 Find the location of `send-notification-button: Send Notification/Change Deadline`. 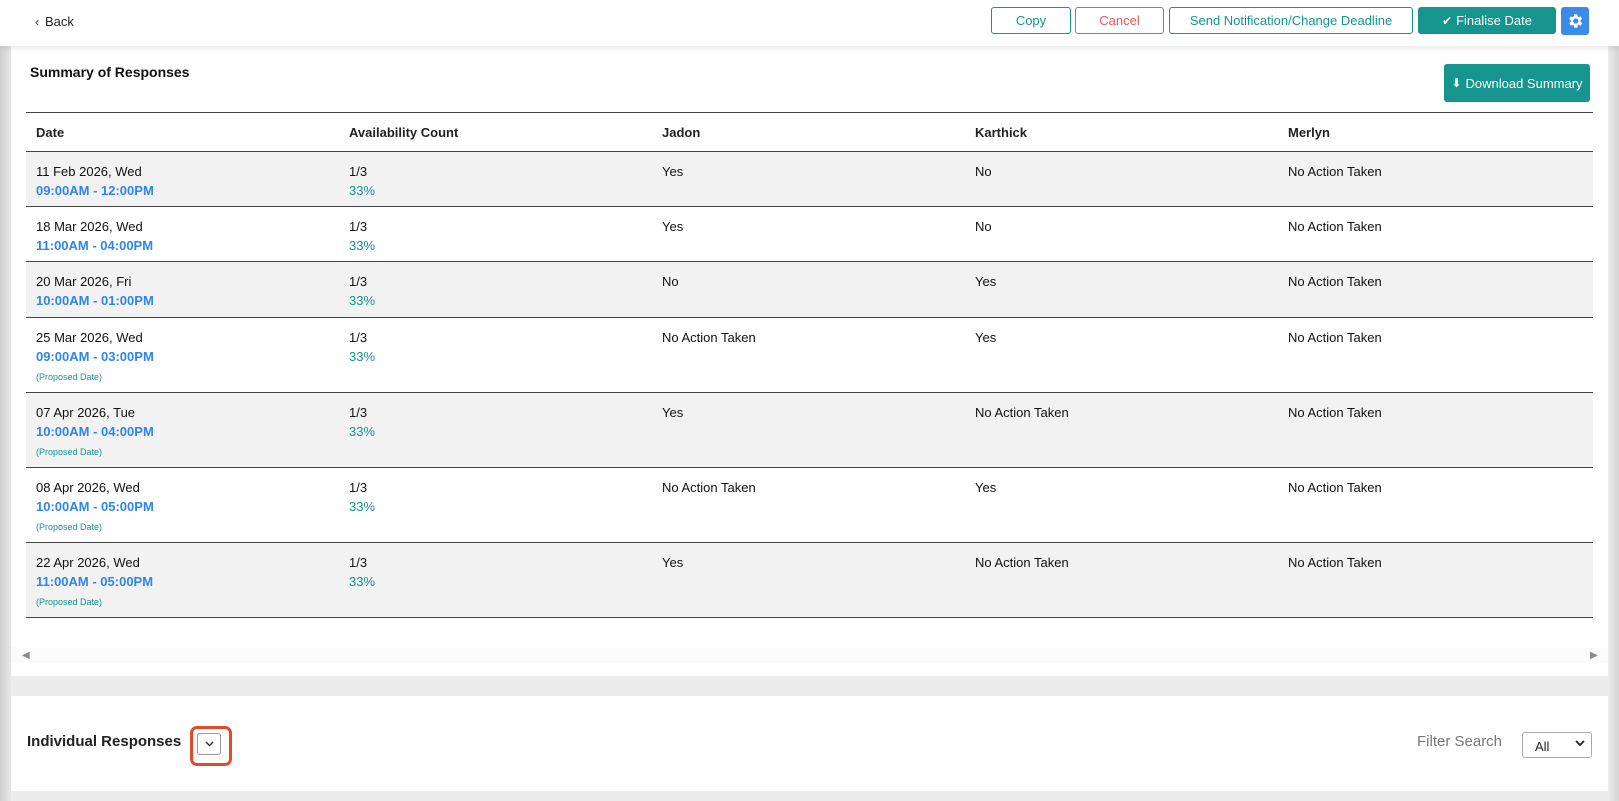

send-notification-button: Send Notification/Change Deadline is located at coordinates (1291, 20).